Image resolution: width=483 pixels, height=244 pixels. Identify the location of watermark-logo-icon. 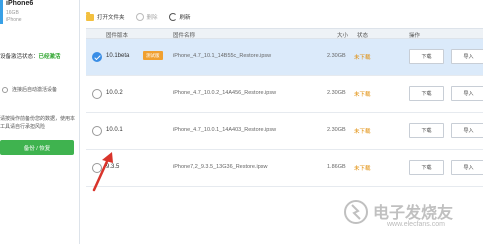
(356, 212).